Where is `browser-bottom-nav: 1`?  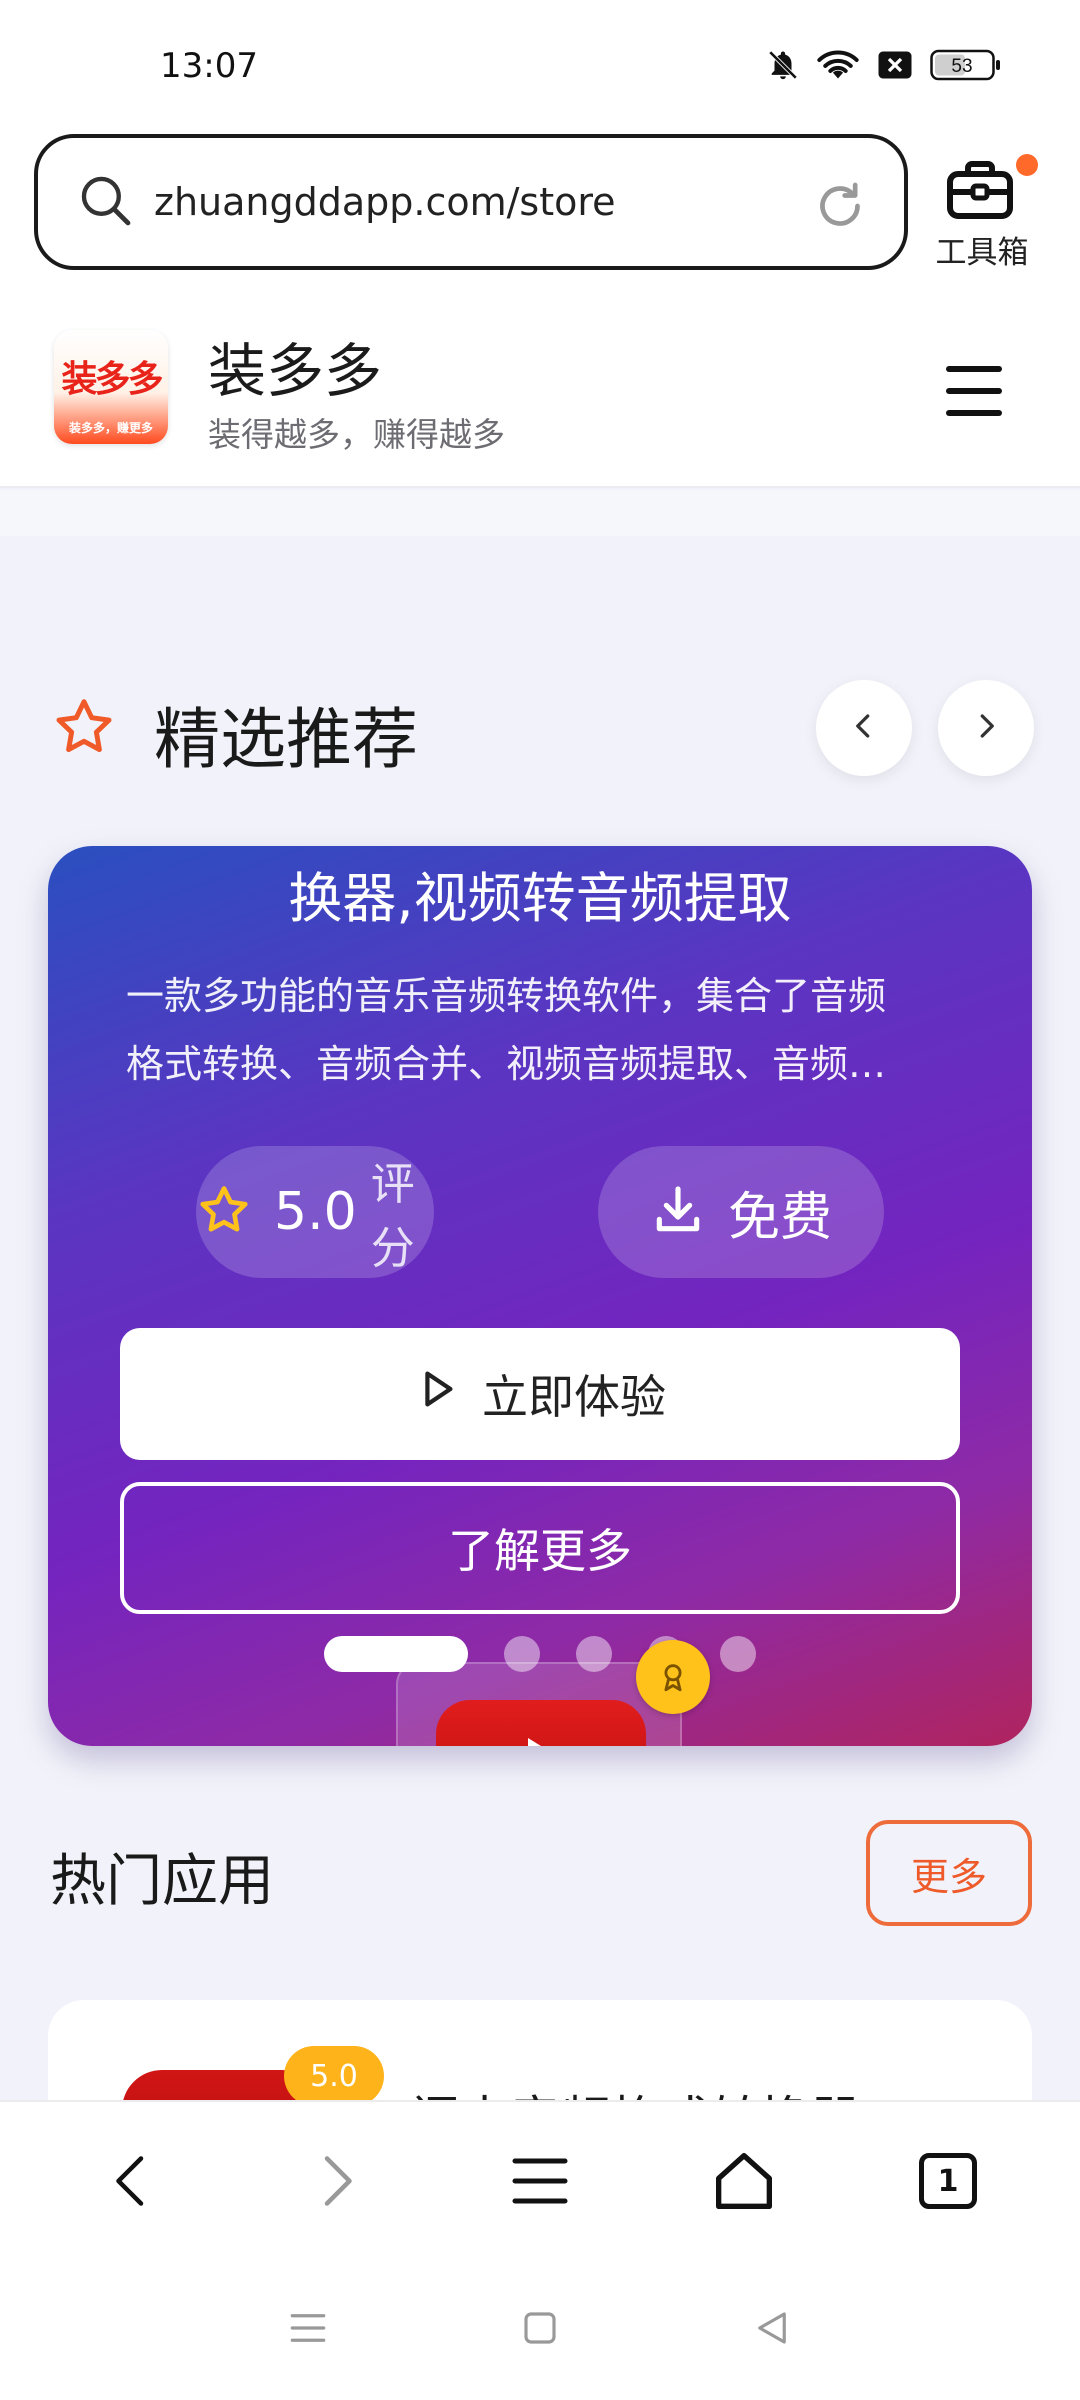 browser-bottom-nav: 1 is located at coordinates (540, 2180).